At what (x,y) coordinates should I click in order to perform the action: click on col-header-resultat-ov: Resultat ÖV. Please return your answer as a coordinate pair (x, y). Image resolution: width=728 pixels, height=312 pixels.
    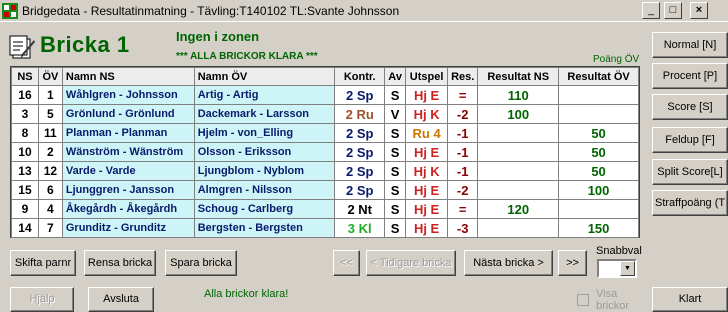
    Looking at the image, I should click on (598, 76).